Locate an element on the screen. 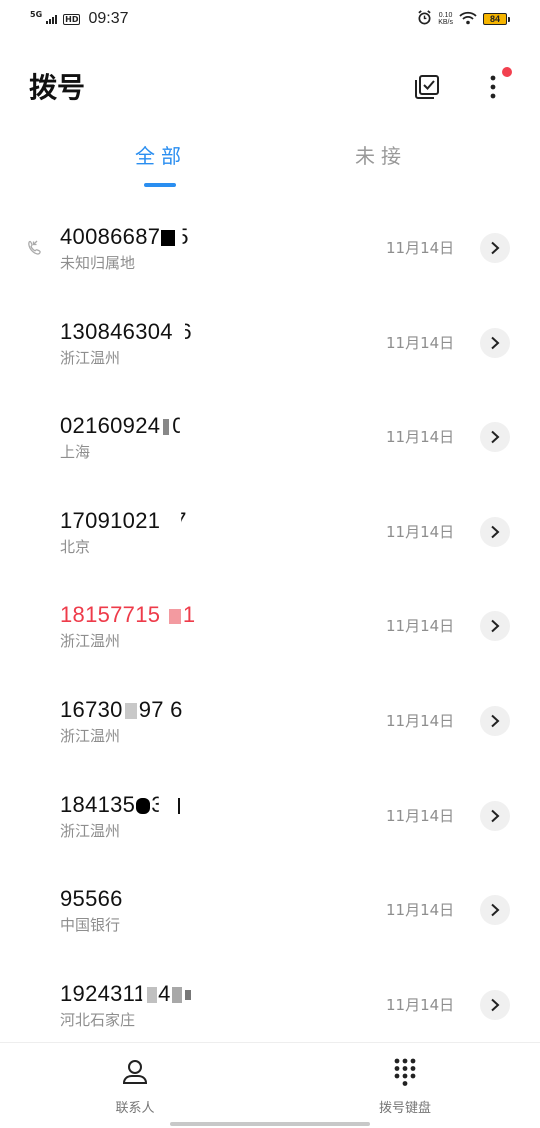 The height and width of the screenshot is (1128, 540). multi-select-icon is located at coordinates (427, 87).